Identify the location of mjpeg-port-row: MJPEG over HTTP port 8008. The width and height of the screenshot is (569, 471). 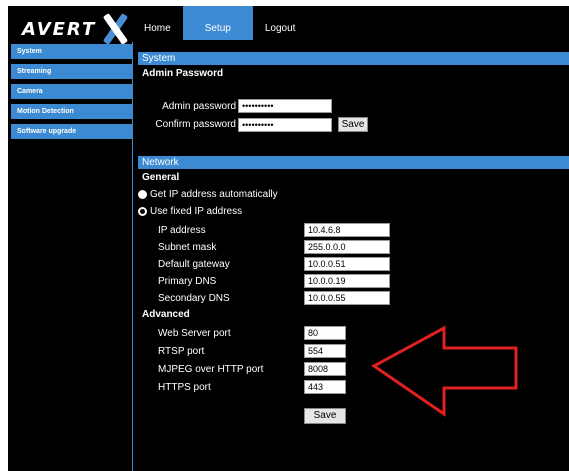
(252, 369).